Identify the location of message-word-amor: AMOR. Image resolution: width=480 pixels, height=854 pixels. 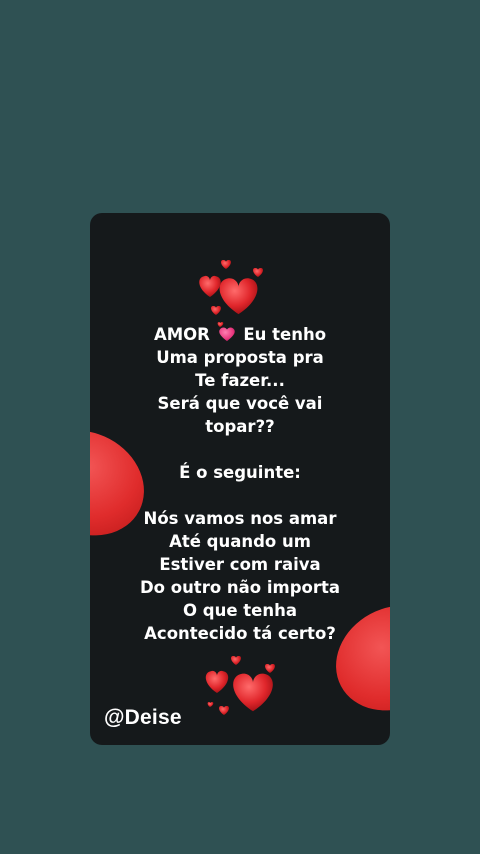
(181, 334).